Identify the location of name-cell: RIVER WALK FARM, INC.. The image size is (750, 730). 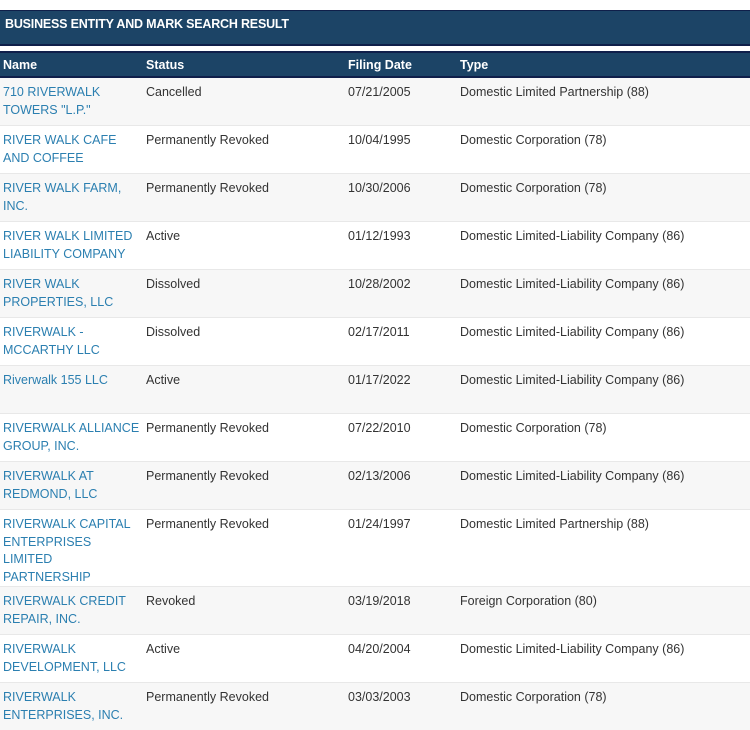
(71, 198).